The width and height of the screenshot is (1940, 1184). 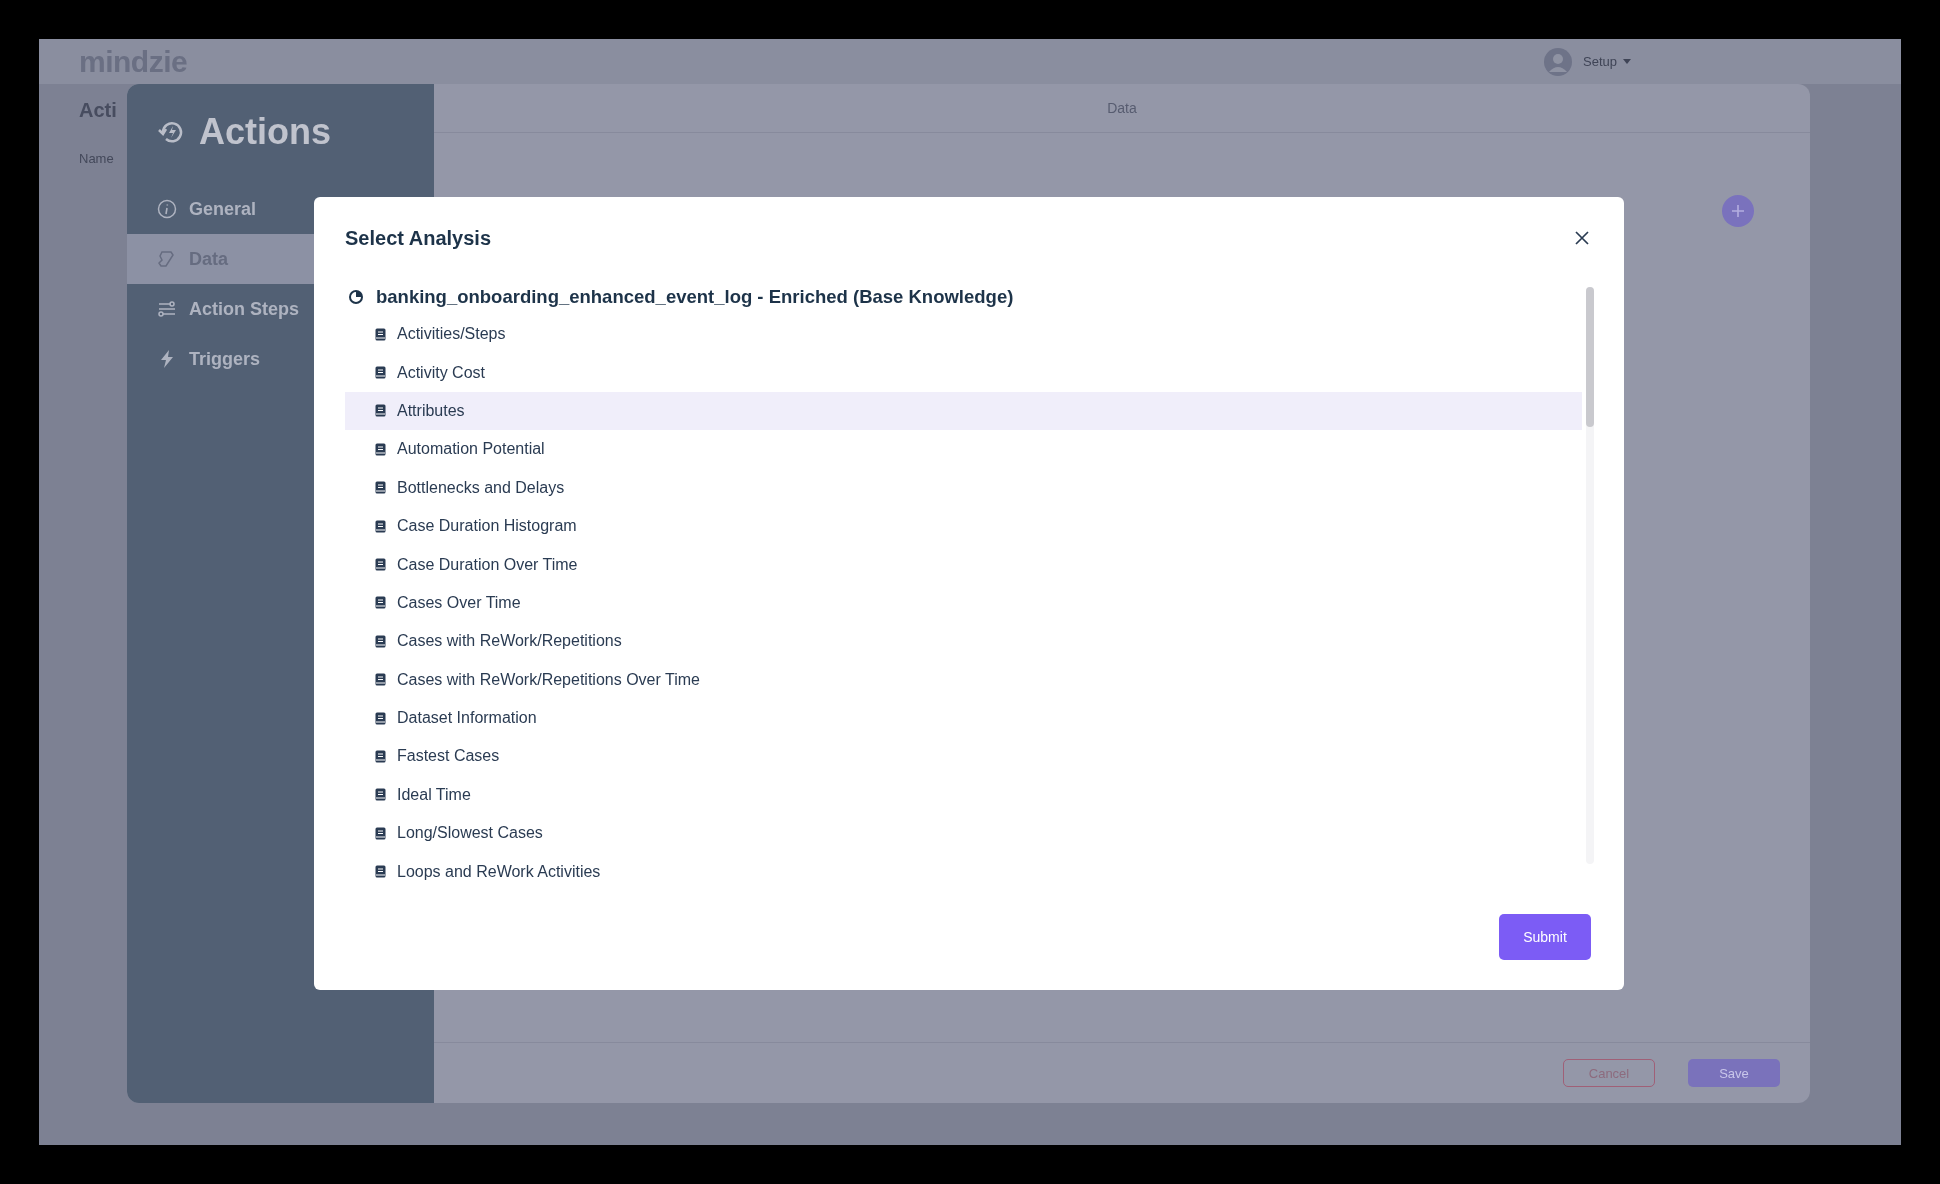 What do you see at coordinates (1582, 238) in the screenshot?
I see `close-icon` at bounding box center [1582, 238].